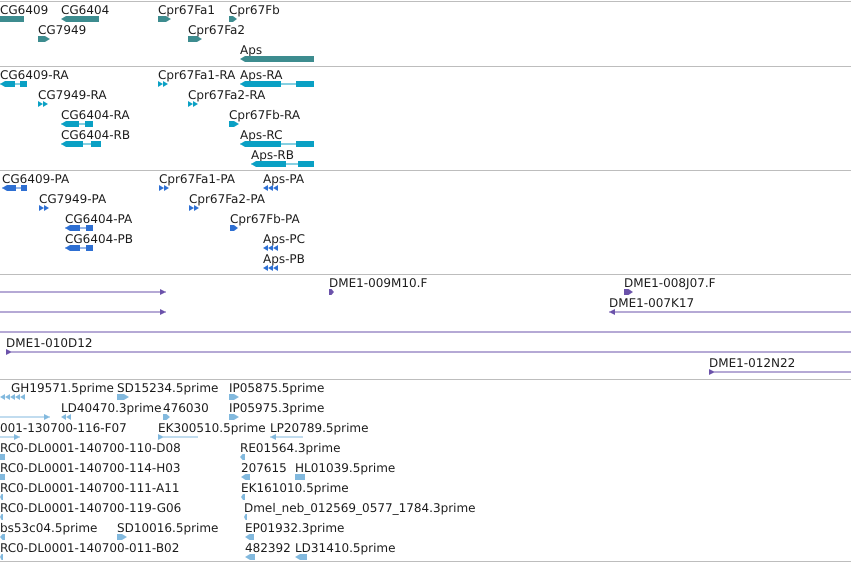 This screenshot has height=562, width=851. I want to click on feature-label: DME1-009M10.F, so click(378, 283).